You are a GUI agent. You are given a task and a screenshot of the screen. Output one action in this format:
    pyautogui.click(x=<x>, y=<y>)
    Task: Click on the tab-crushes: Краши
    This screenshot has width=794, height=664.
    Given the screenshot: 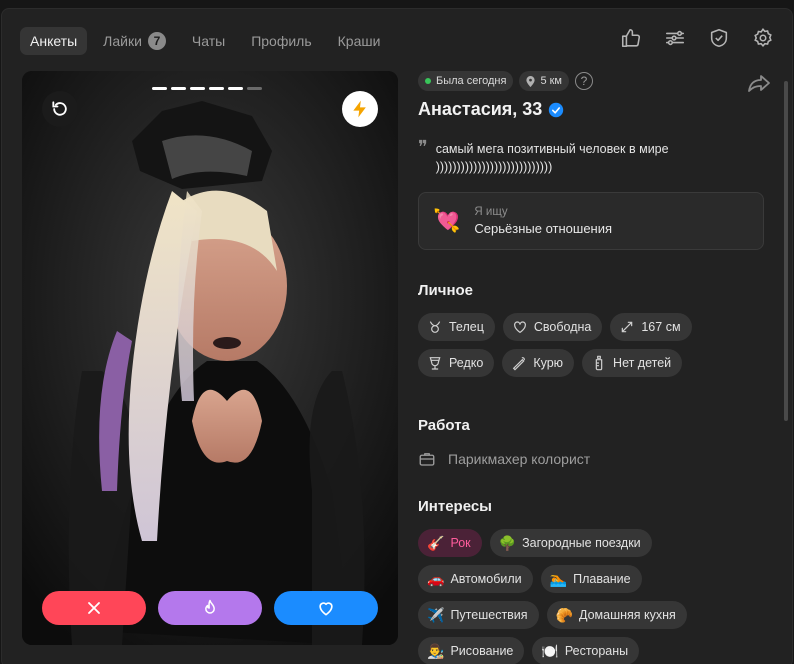 What is the action you would take?
    pyautogui.click(x=359, y=41)
    